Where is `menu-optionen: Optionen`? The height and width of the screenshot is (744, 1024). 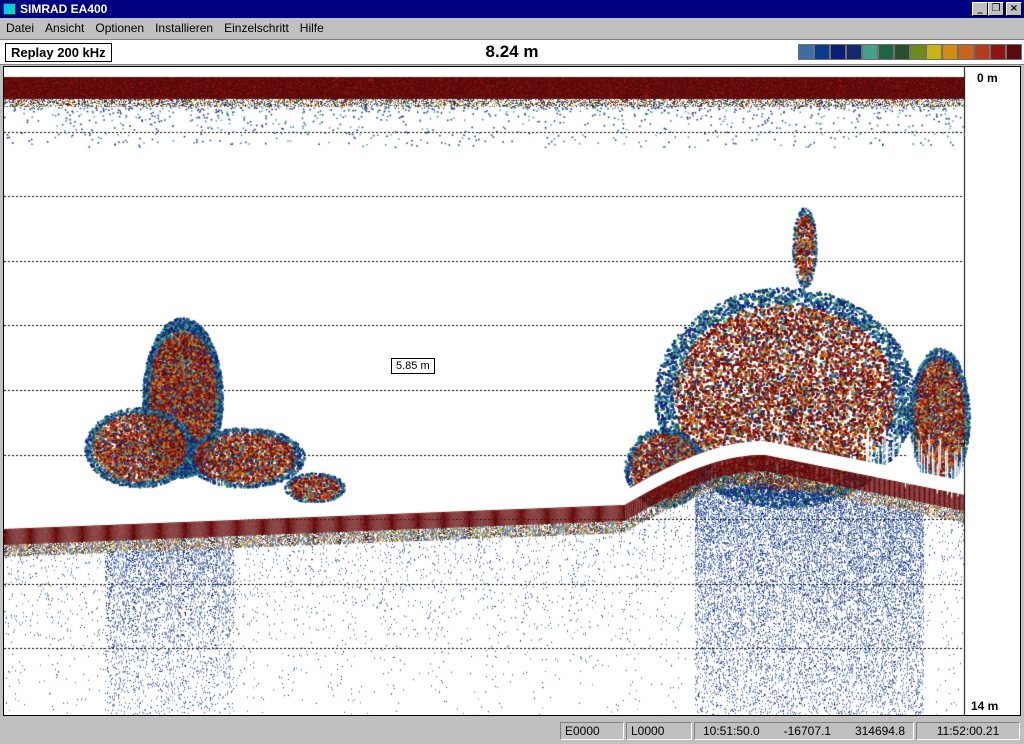
menu-optionen: Optionen is located at coordinates (119, 28).